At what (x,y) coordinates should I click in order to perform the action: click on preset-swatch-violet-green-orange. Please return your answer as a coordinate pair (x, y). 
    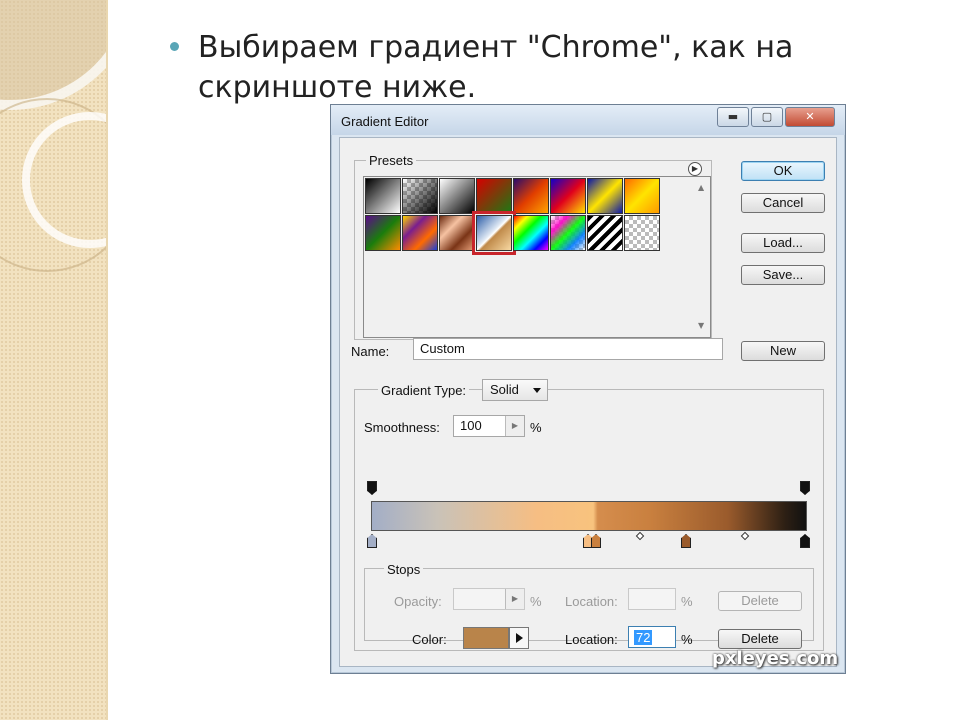
    Looking at the image, I should click on (383, 233).